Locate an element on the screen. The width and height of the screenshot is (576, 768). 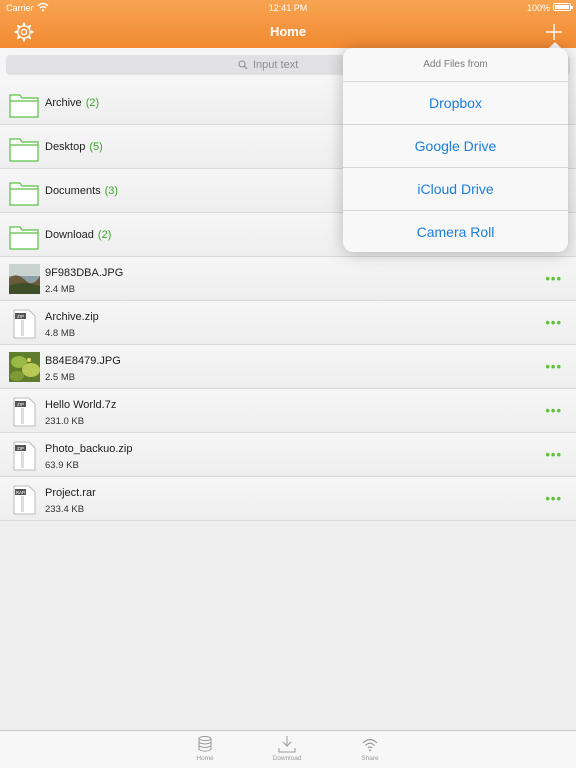
popover-item-dropbox: Dropbox is located at coordinates (455, 103).